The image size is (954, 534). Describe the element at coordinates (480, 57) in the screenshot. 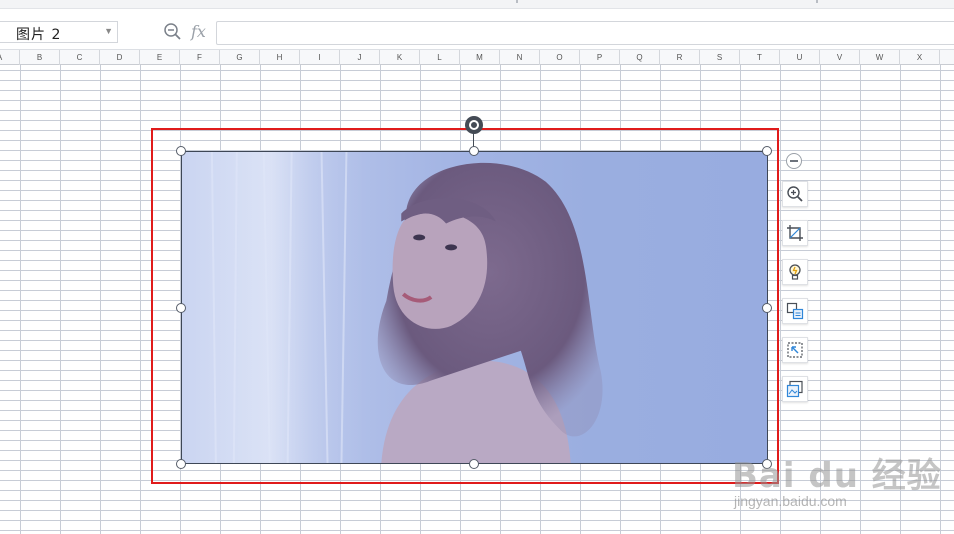

I see `column-header-m: M` at that location.